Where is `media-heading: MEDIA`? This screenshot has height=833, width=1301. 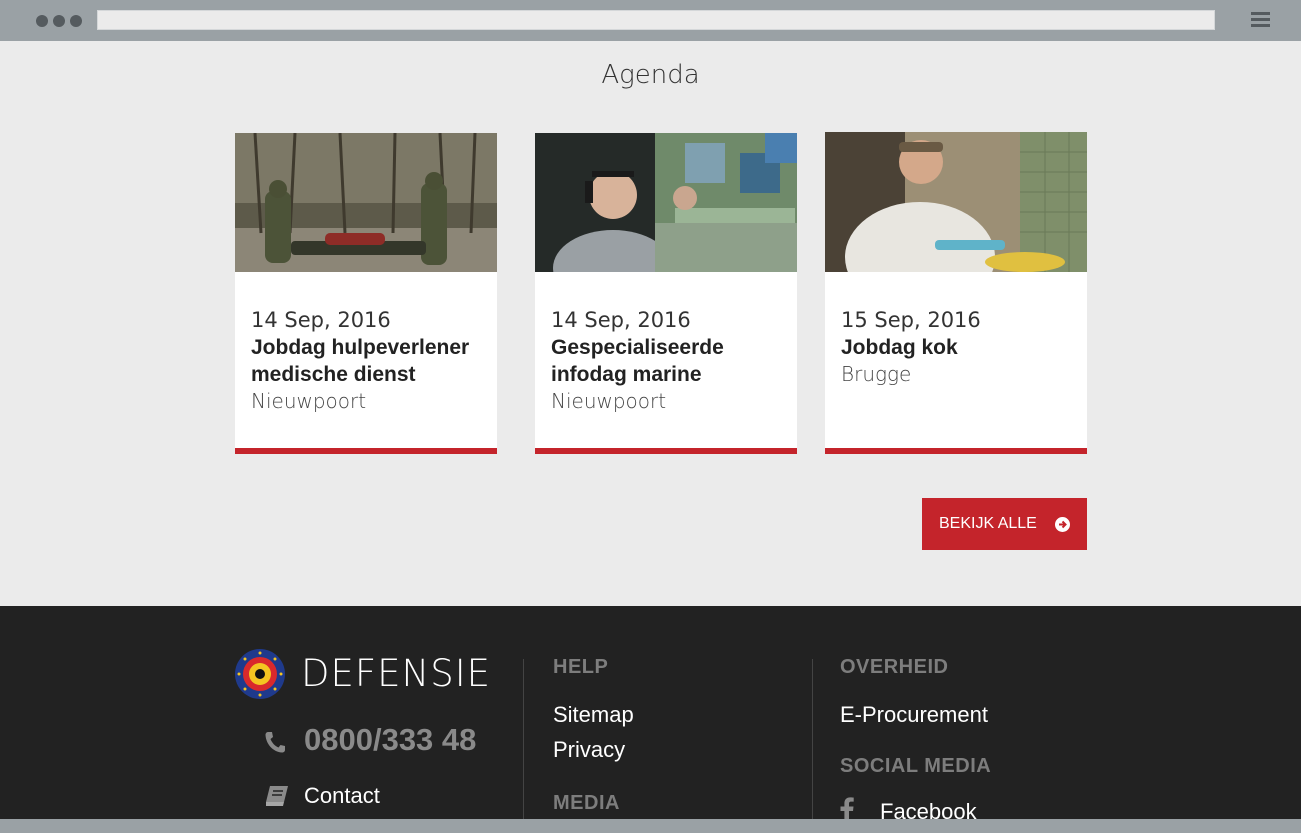 media-heading: MEDIA is located at coordinates (586, 803).